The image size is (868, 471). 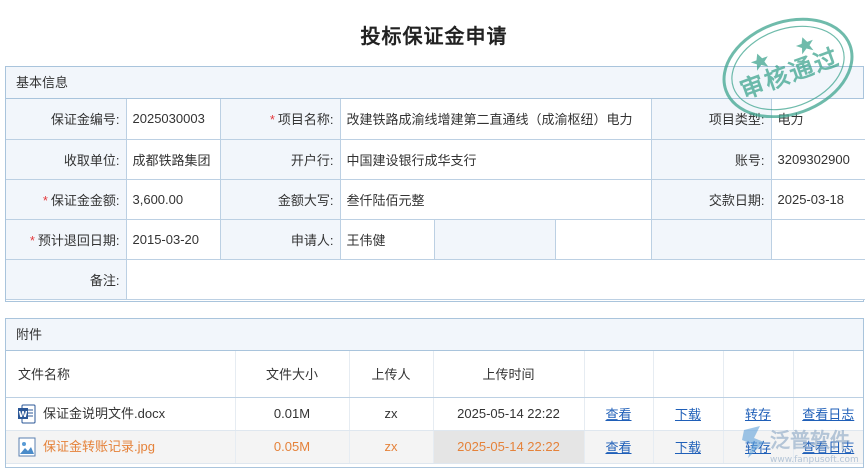 What do you see at coordinates (173, 119) in the screenshot?
I see `deposit-no-value: 2025030003` at bounding box center [173, 119].